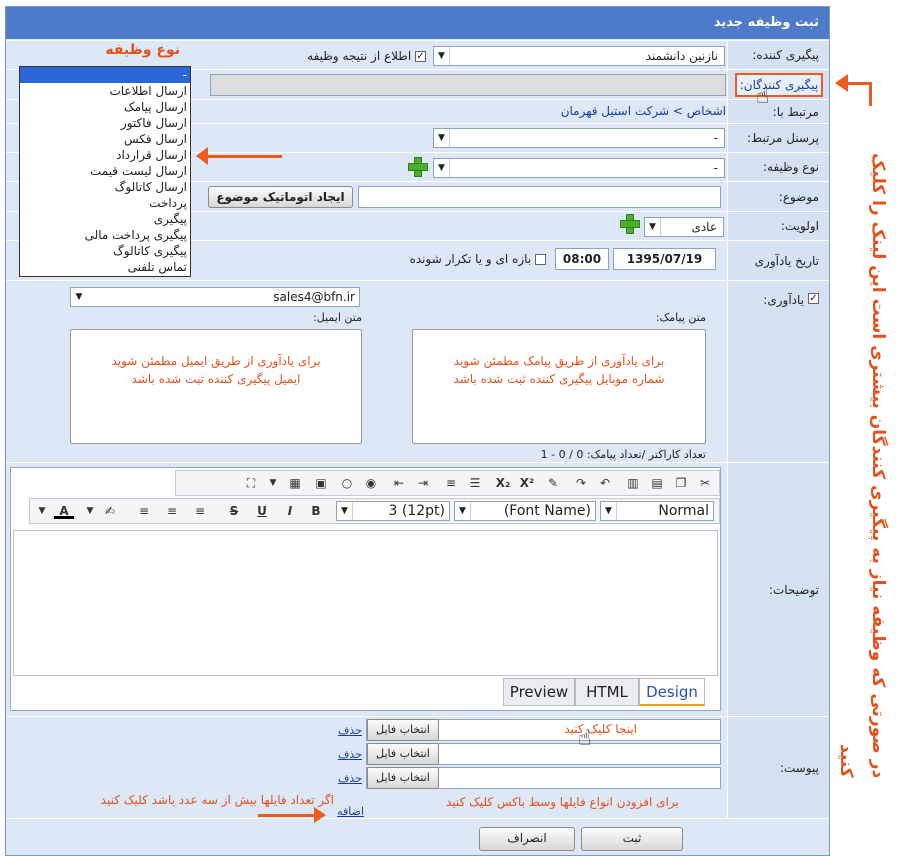 The image size is (900, 866). What do you see at coordinates (105, 75) in the screenshot?
I see `list-item: -` at bounding box center [105, 75].